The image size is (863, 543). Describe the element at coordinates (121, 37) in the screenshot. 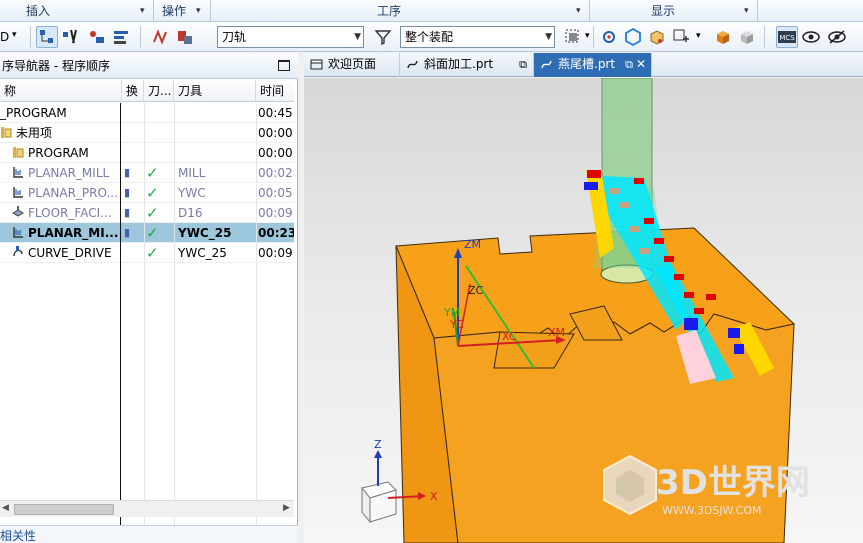

I see `method-view-button` at that location.